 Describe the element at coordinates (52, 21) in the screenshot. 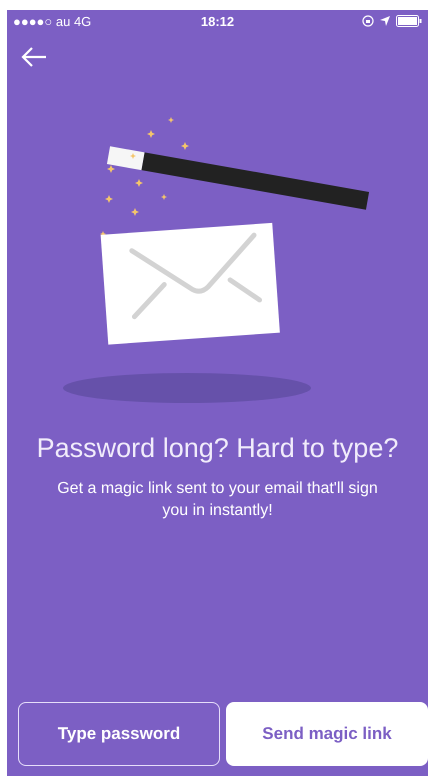

I see `carrier-signal: ●●●●○ au 4G` at that location.